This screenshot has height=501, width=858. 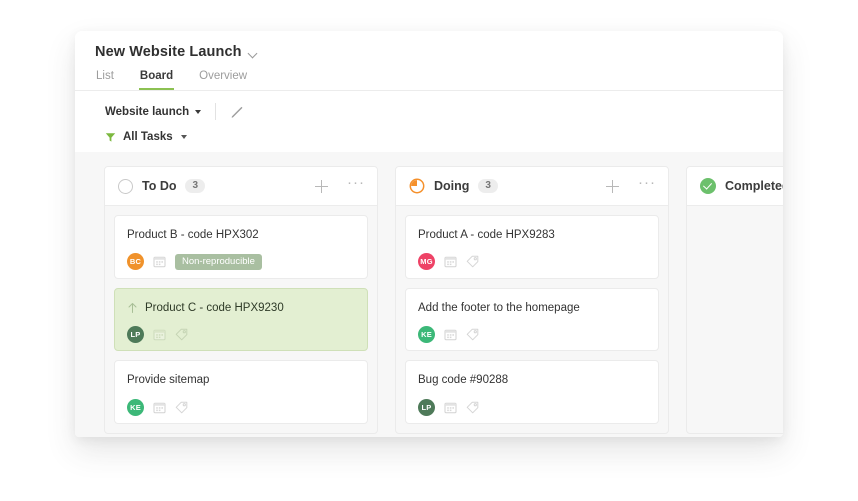 I want to click on toolbar: Website launch All Tasks, so click(x=429, y=121).